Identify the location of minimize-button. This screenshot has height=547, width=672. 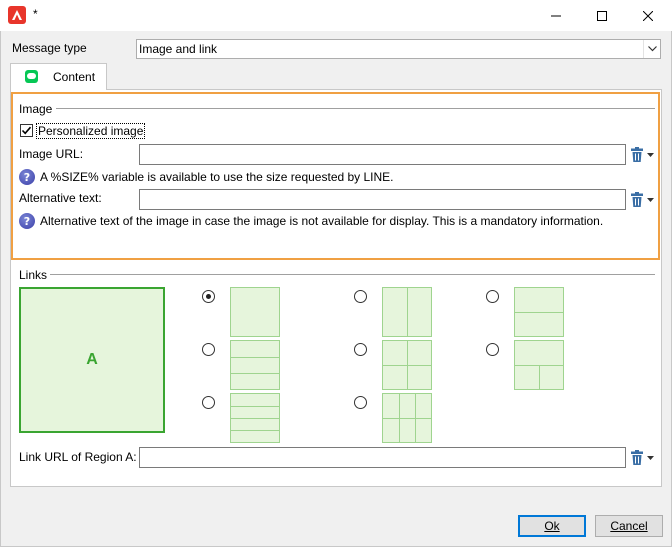
(556, 15).